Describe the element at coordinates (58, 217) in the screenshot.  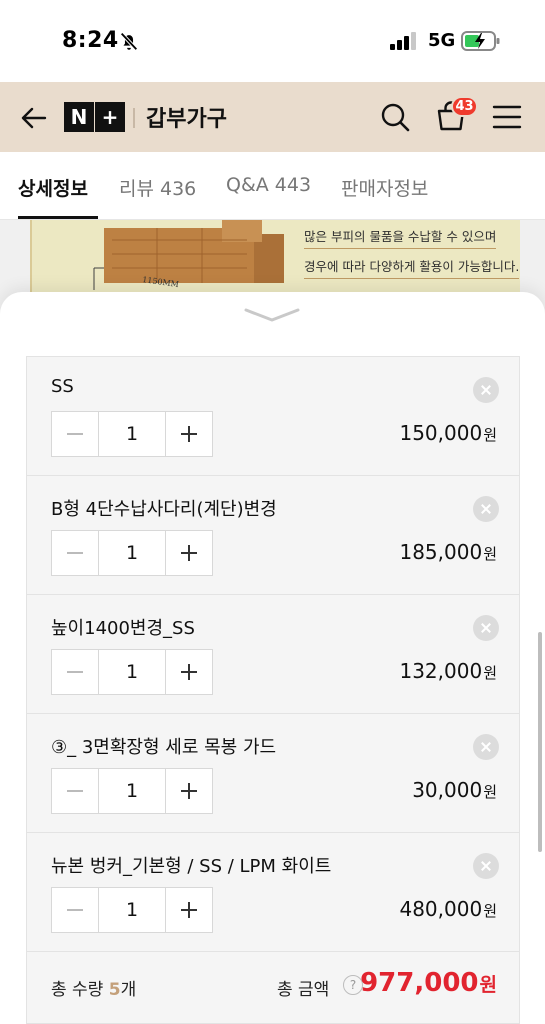
I see `active-tab-indicator` at that location.